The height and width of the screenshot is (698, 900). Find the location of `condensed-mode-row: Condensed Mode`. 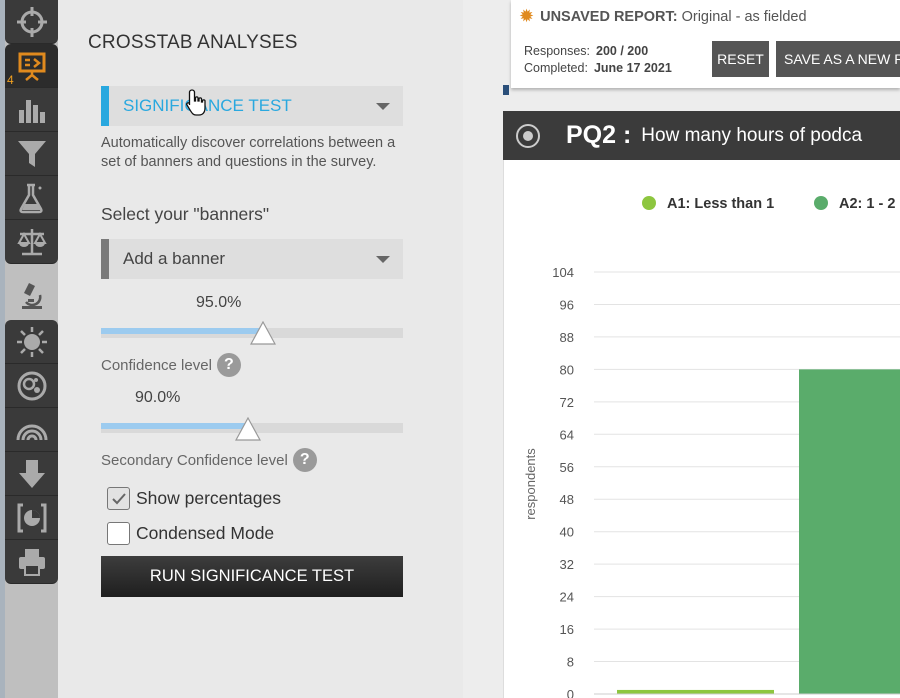

condensed-mode-row: Condensed Mode is located at coordinates (190, 533).